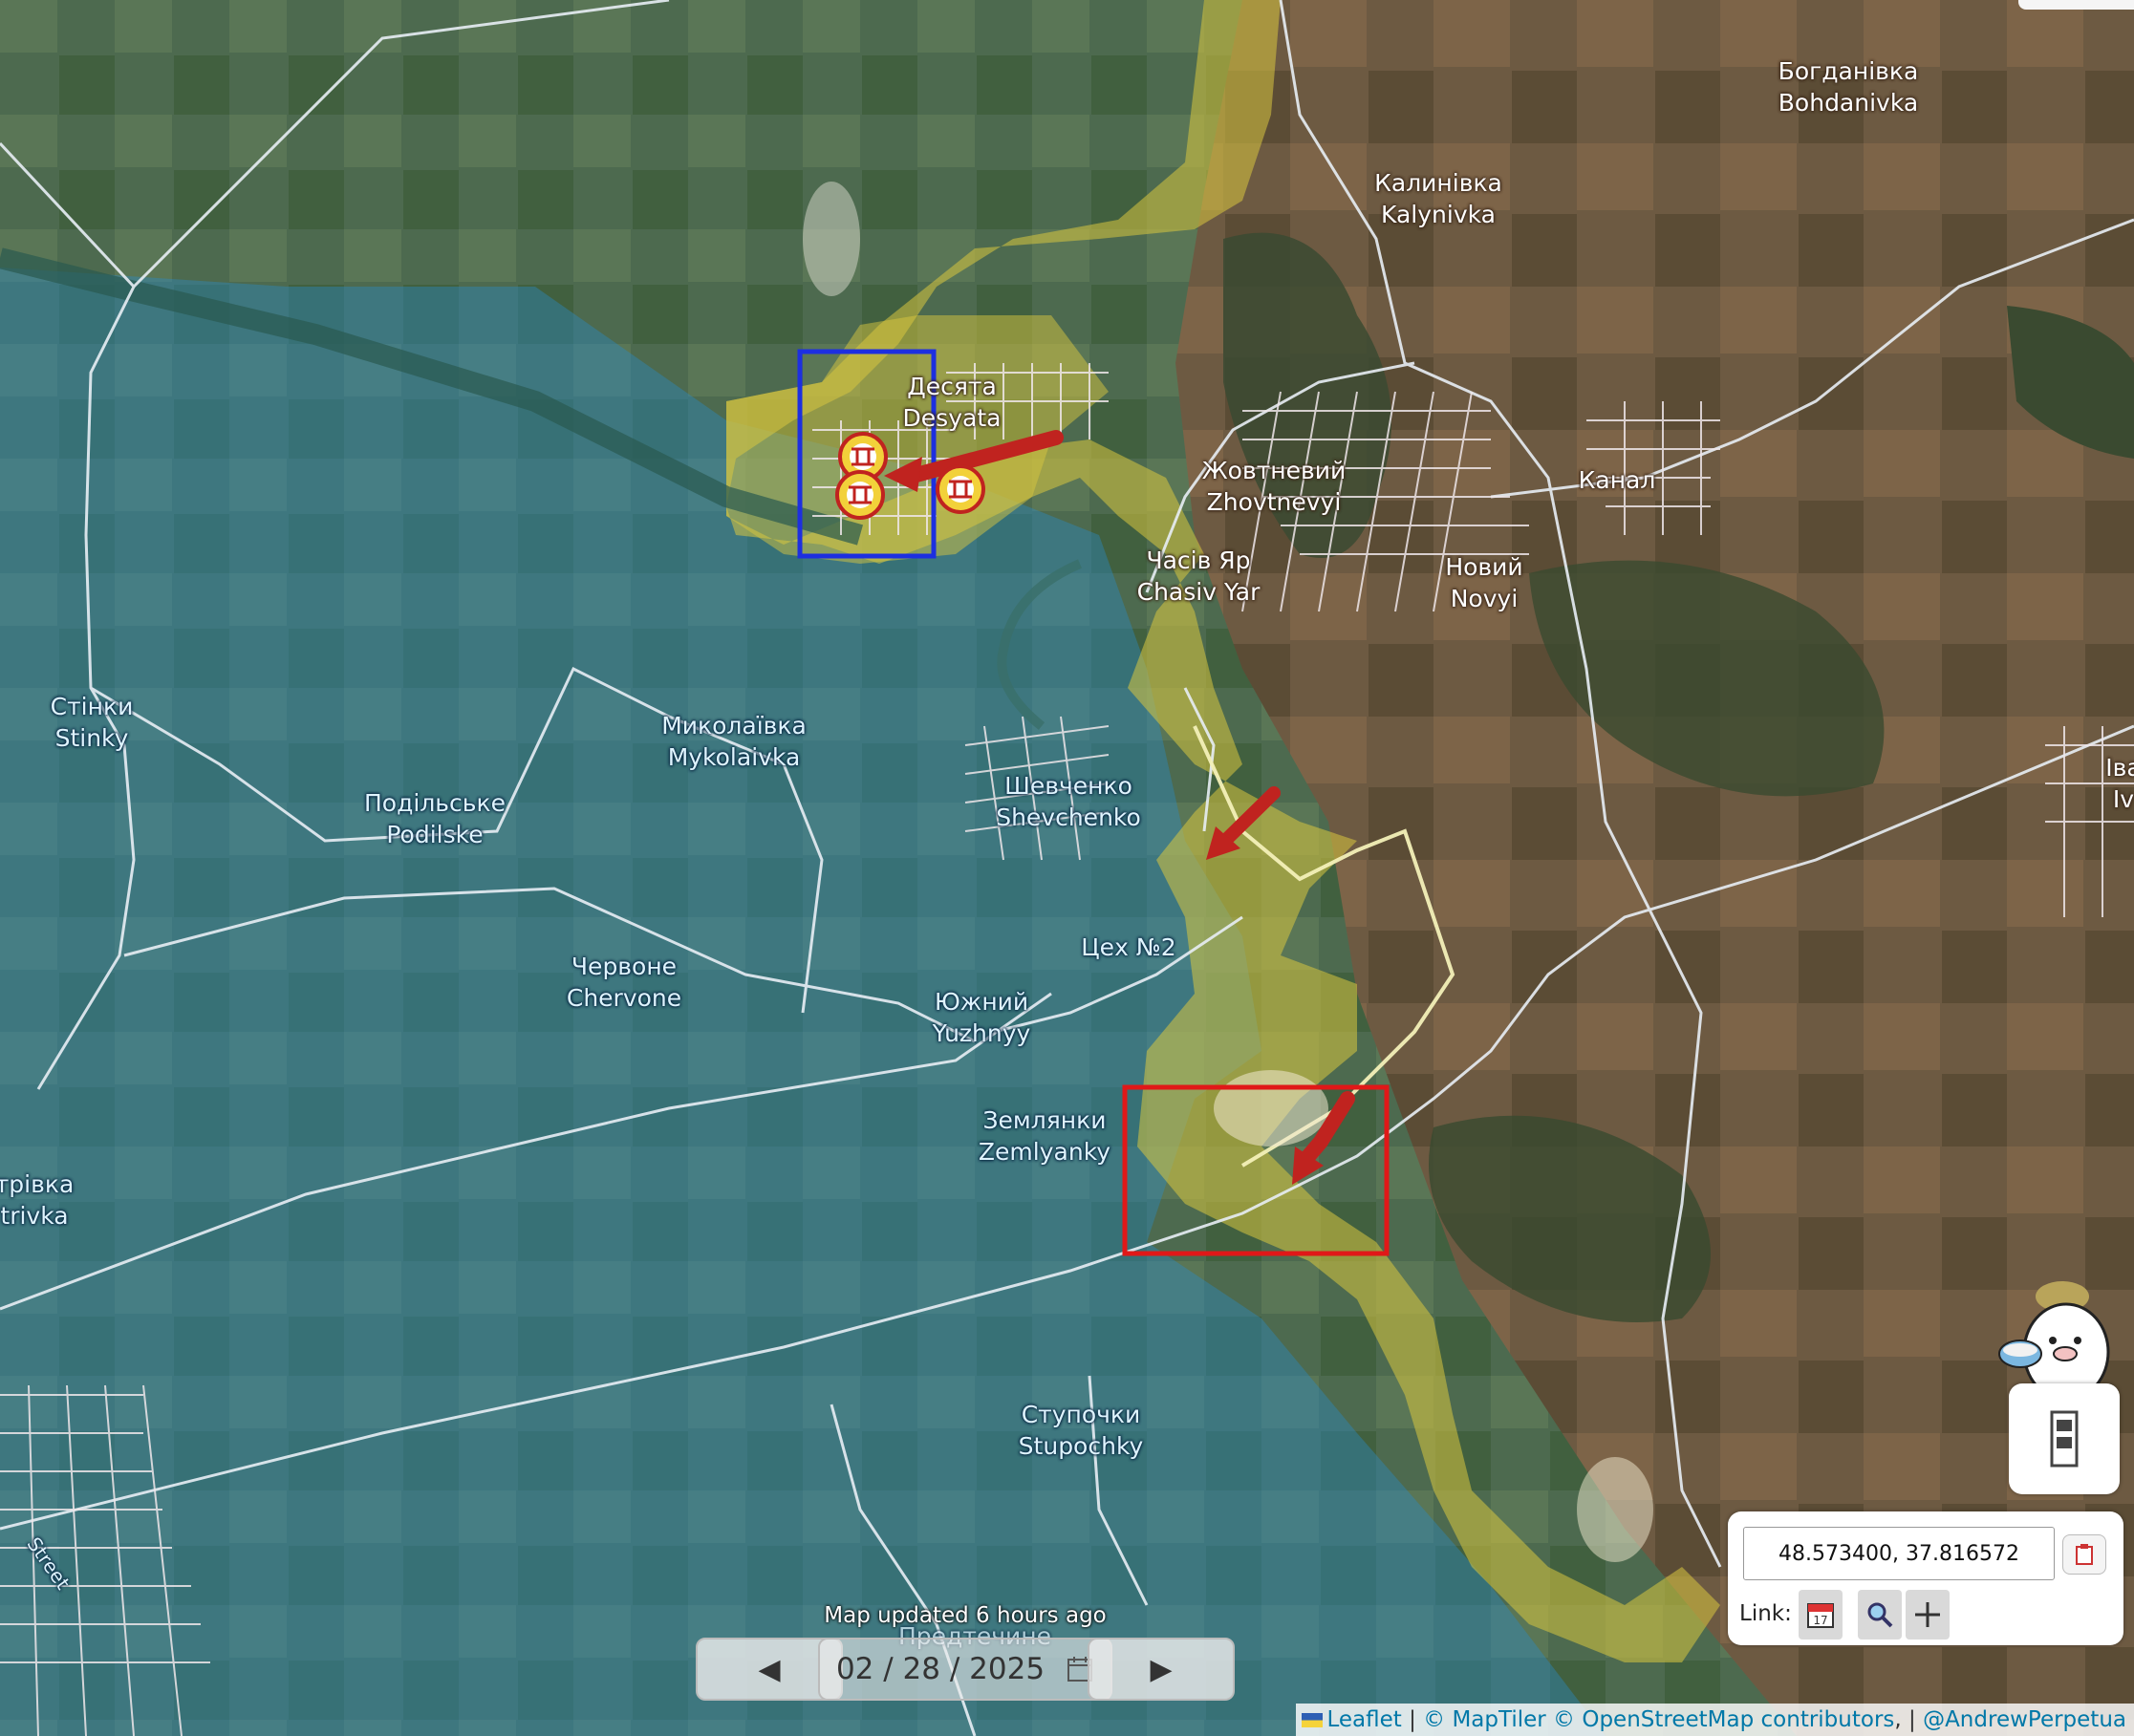  Describe the element at coordinates (2054, 1340) in the screenshot. I see `mascot-icon` at that location.